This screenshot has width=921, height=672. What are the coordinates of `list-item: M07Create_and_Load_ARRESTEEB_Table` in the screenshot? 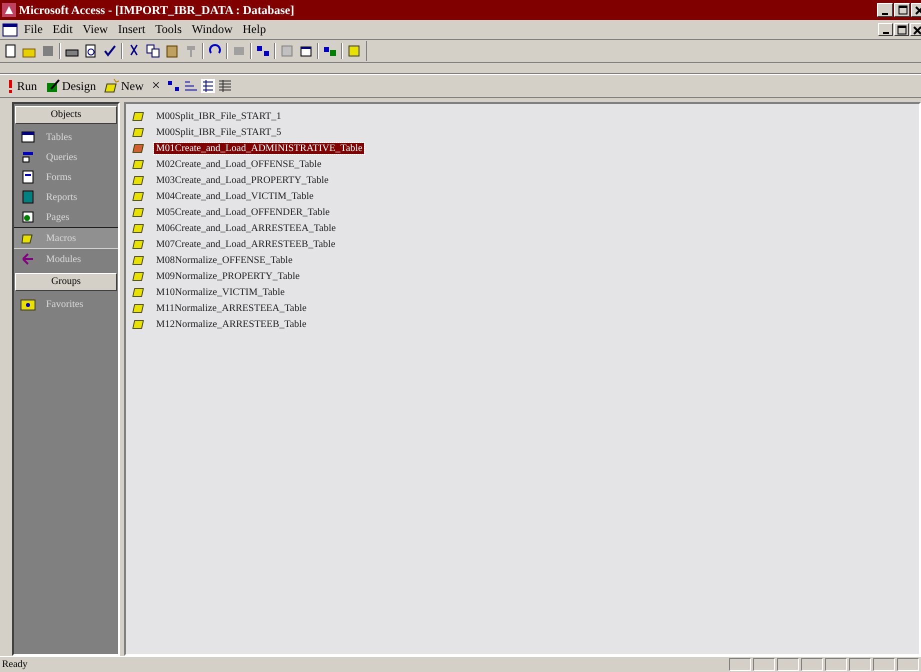 It's located at (246, 244).